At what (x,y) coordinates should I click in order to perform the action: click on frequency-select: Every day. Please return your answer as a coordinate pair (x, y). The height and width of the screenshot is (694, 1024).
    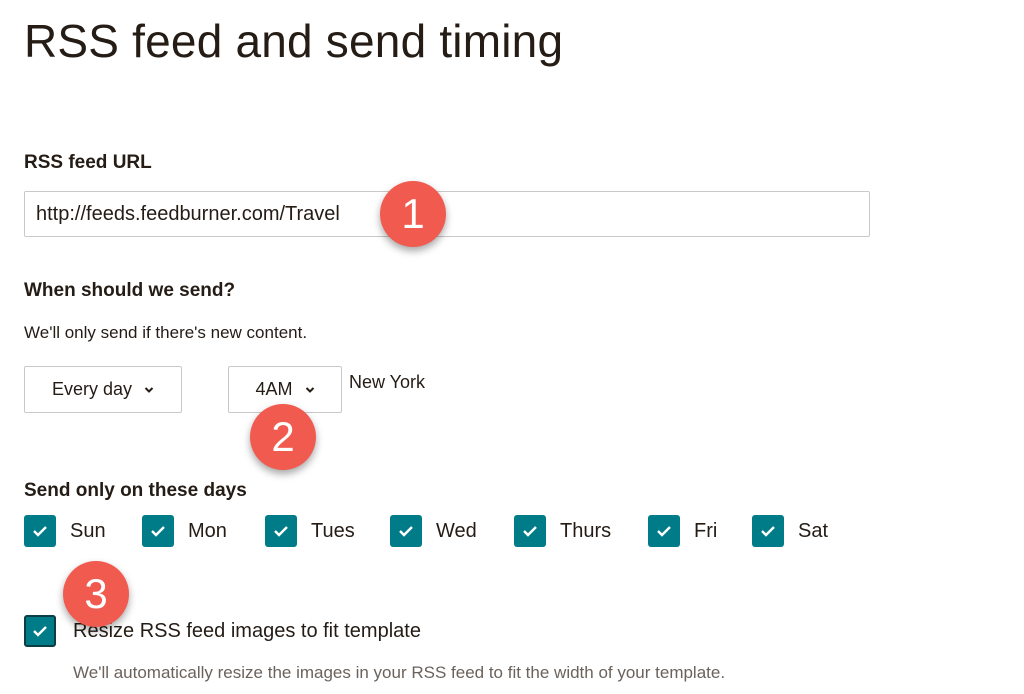
    Looking at the image, I should click on (103, 389).